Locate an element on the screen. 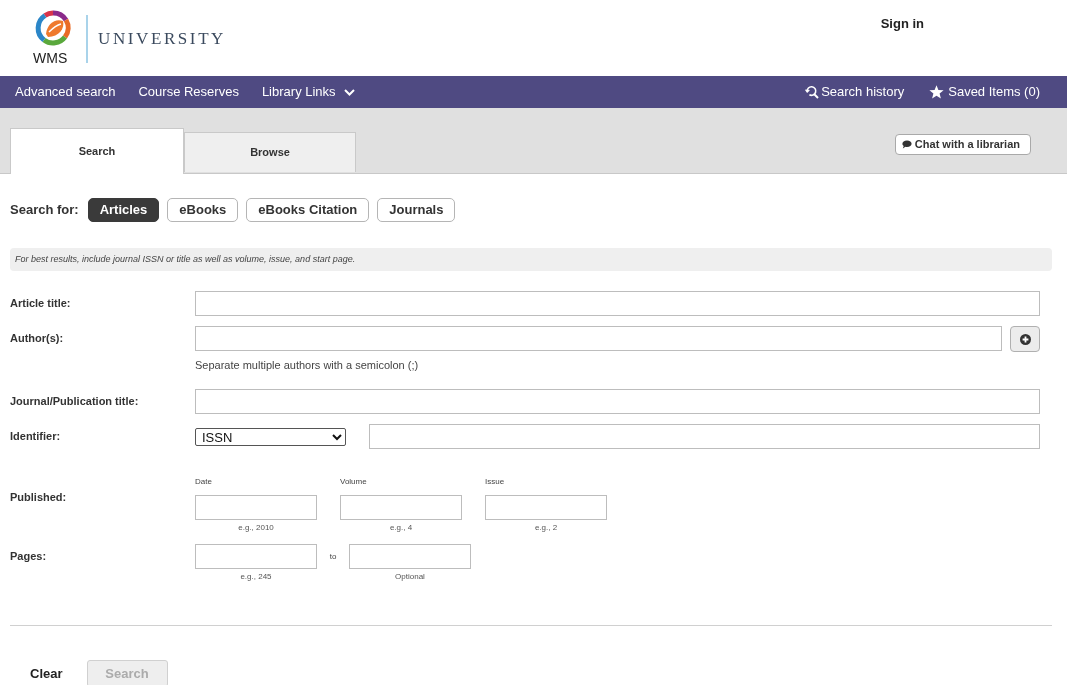  add-author-button is located at coordinates (1025, 339).